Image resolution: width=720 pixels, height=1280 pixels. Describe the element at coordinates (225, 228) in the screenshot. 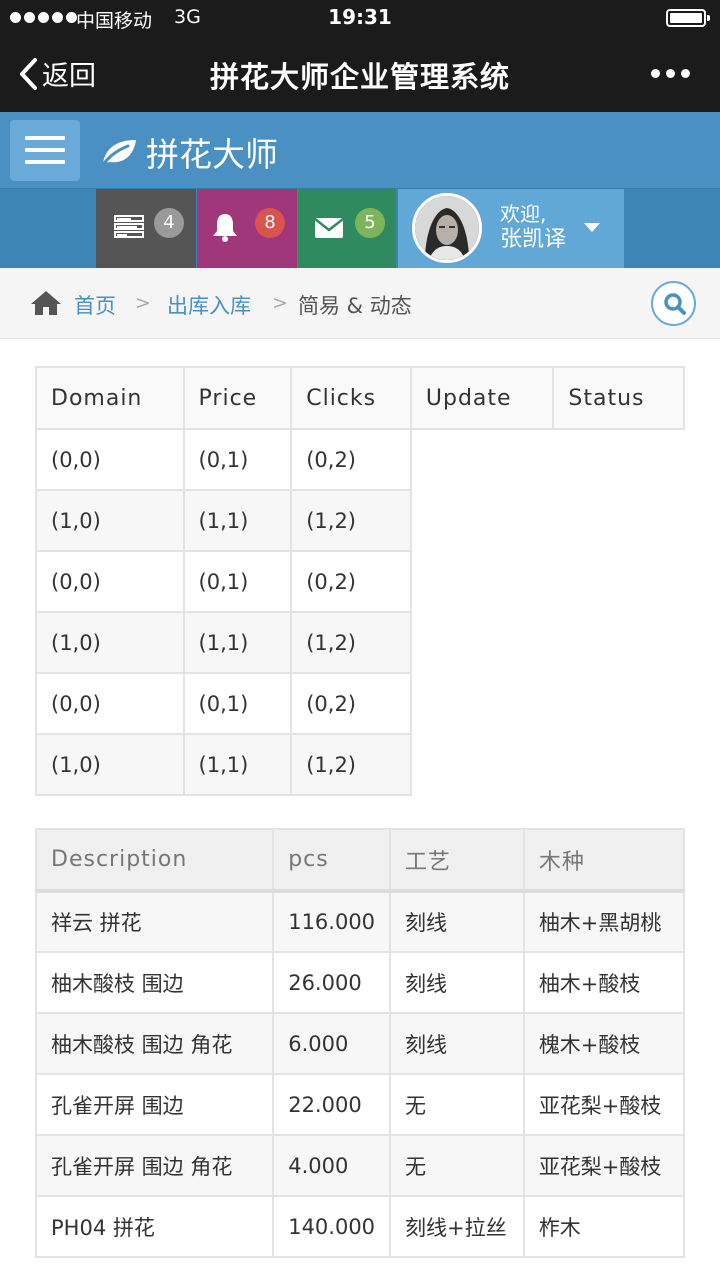

I see `bell-icon` at that location.